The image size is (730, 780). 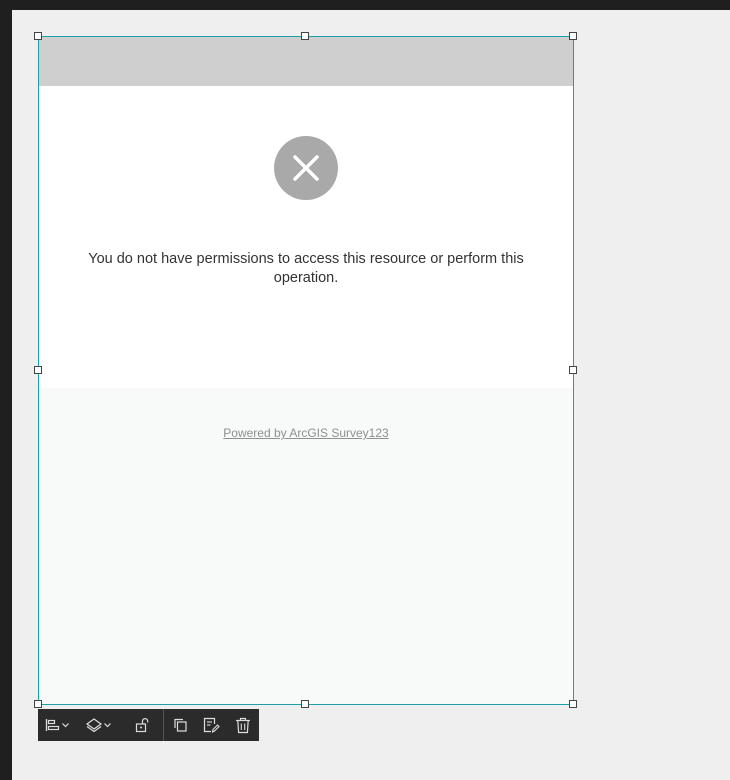 What do you see at coordinates (306, 61) in the screenshot?
I see `survey-header-bar` at bounding box center [306, 61].